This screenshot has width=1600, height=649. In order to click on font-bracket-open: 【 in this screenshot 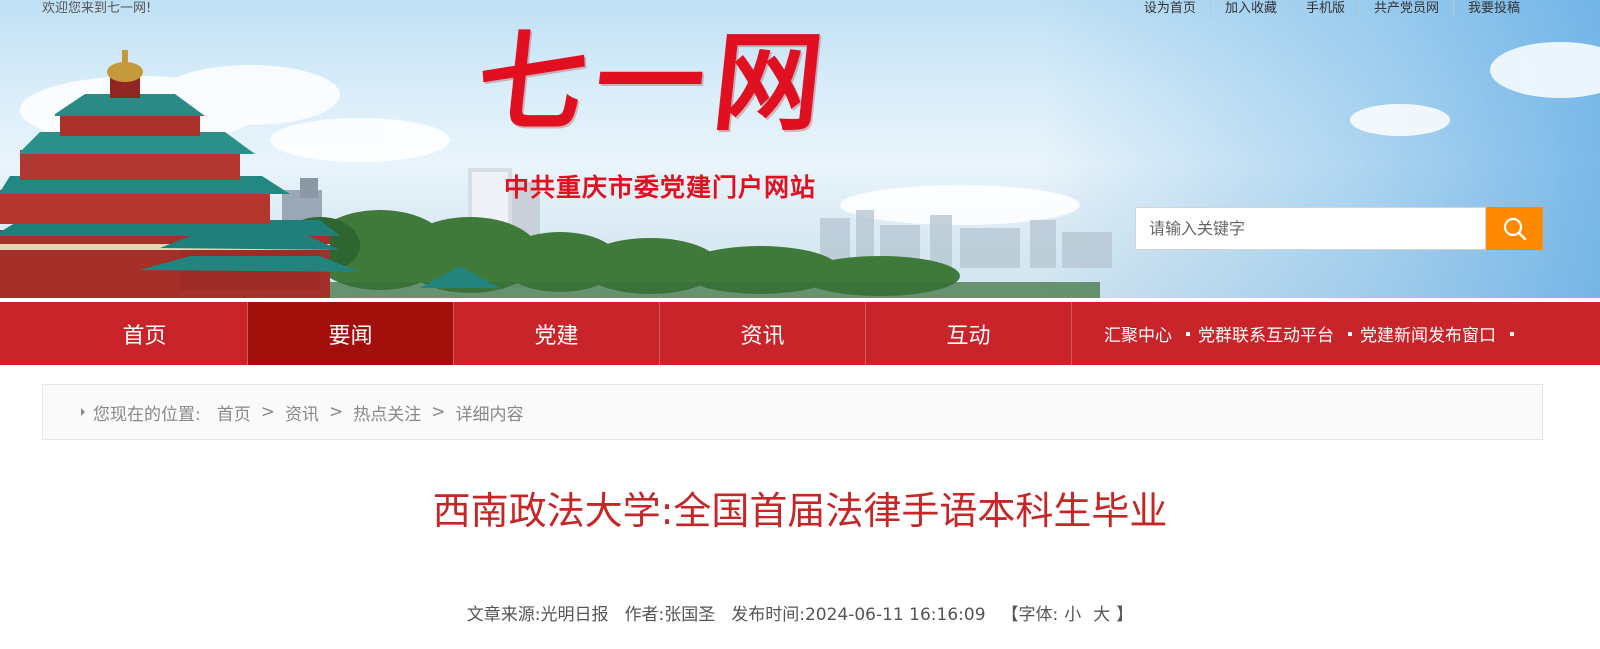, I will do `click(1010, 615)`.